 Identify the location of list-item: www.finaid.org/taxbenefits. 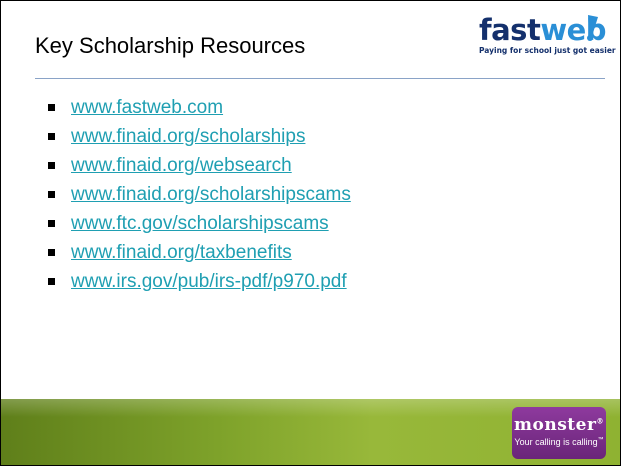
(199, 252).